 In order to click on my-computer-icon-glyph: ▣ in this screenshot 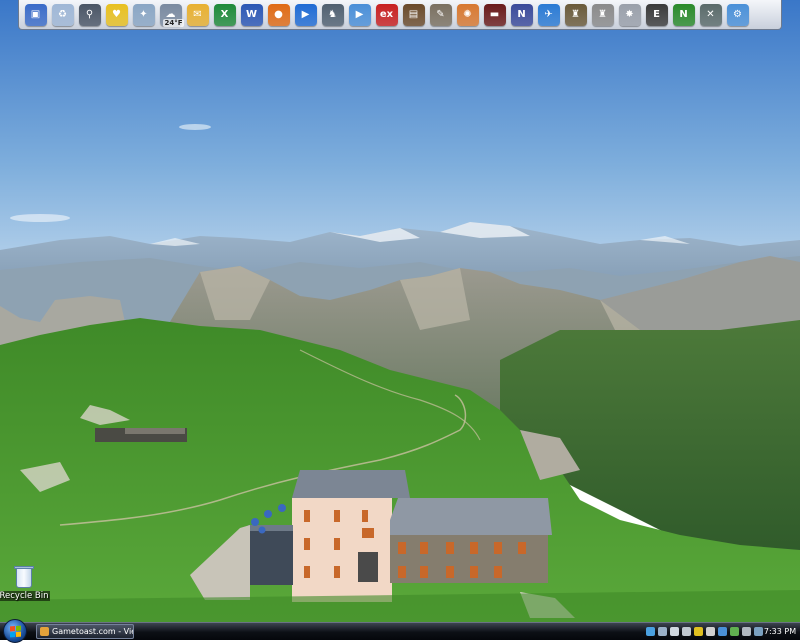, I will do `click(35, 14)`.